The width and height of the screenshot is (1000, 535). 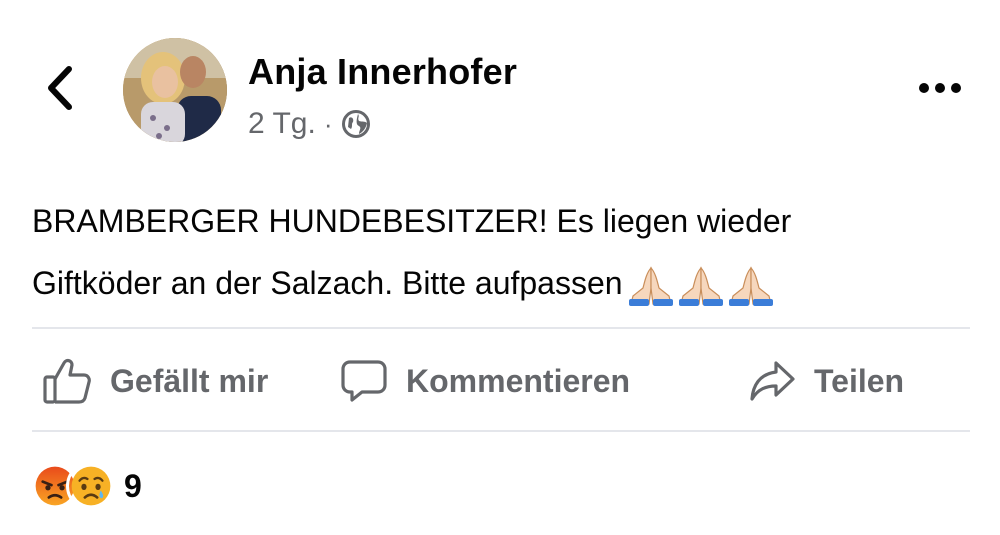 What do you see at coordinates (67, 381) in the screenshot?
I see `thumbs-up-icon` at bounding box center [67, 381].